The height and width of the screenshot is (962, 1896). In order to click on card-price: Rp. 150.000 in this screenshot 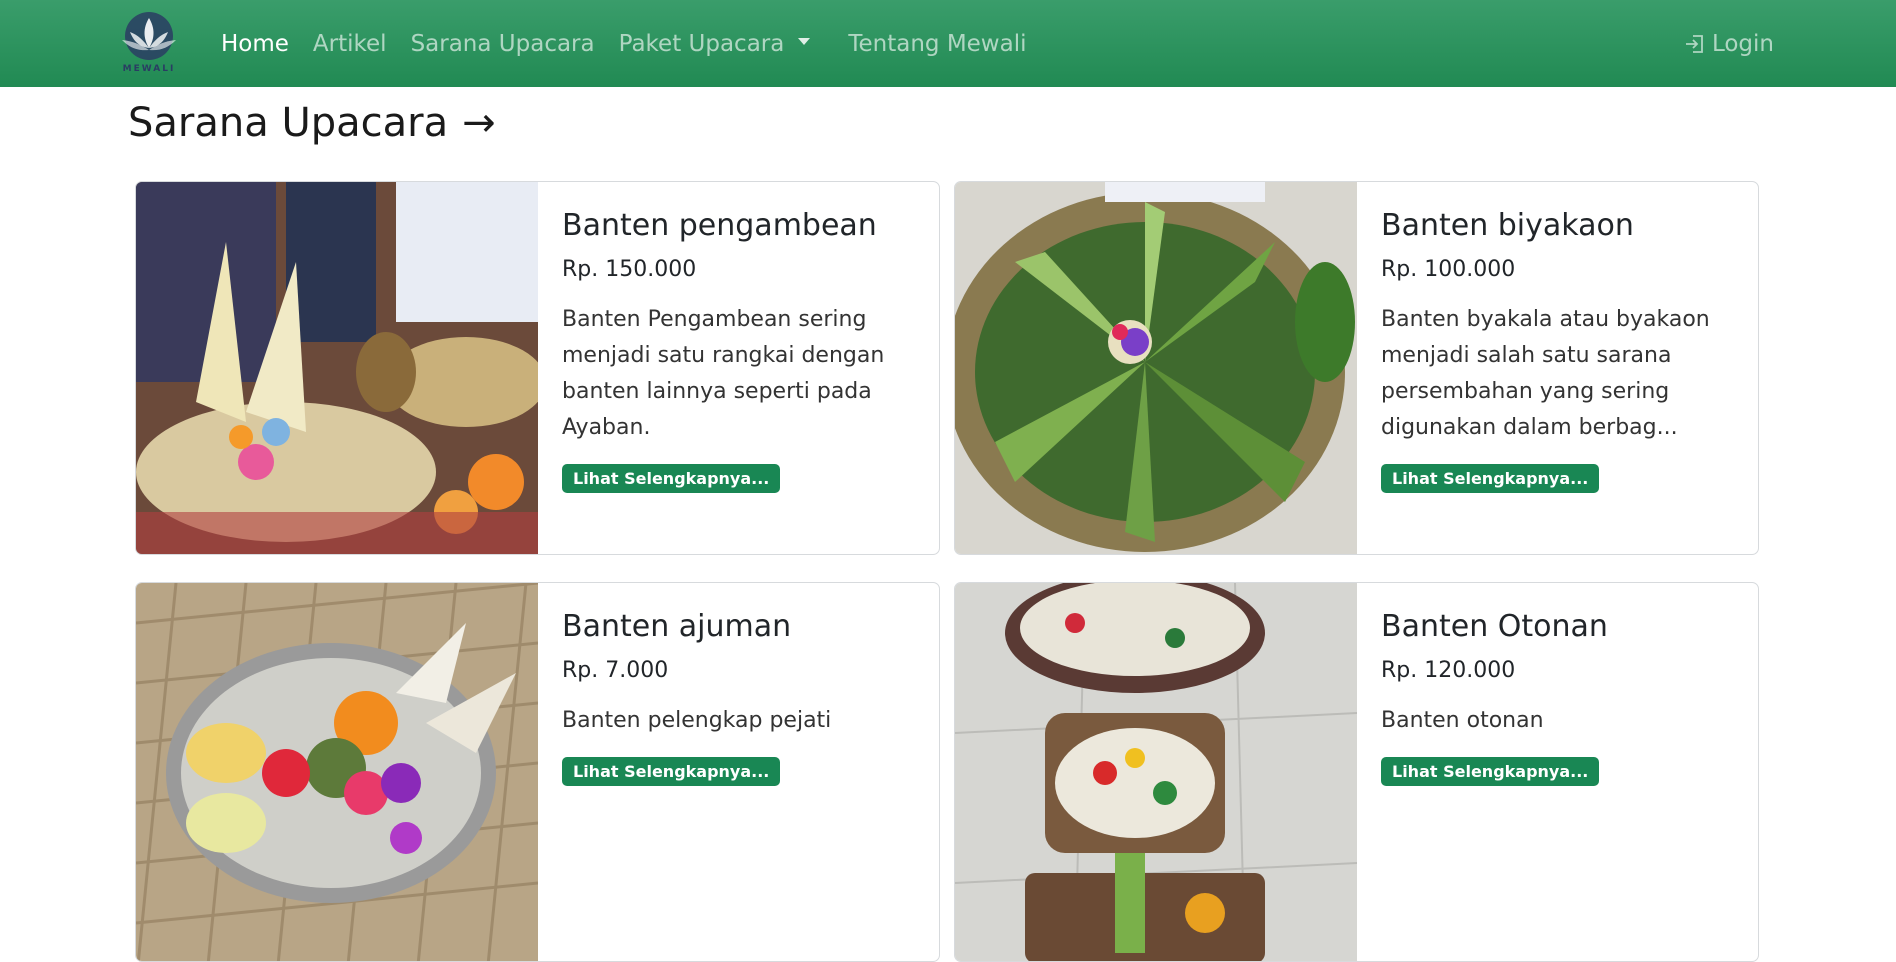, I will do `click(629, 269)`.